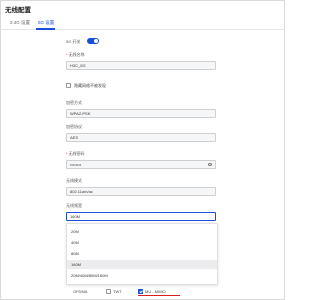  I want to click on ssid-label: *无线名称, so click(75, 55).